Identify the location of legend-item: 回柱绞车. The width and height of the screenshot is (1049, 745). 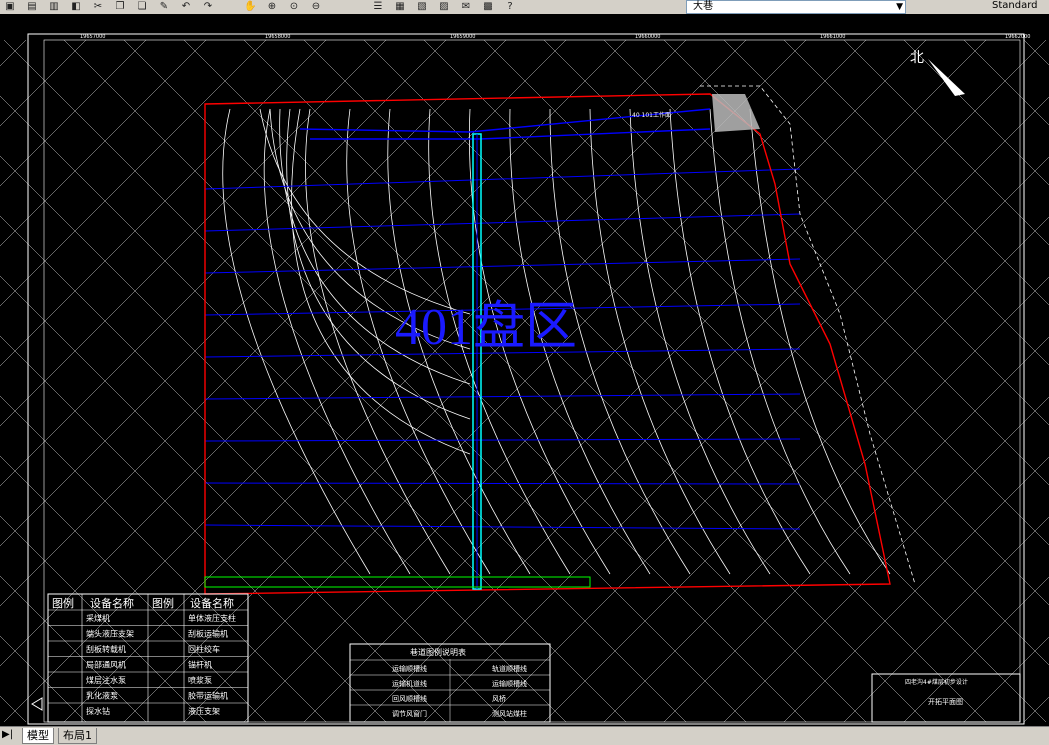
(204, 649).